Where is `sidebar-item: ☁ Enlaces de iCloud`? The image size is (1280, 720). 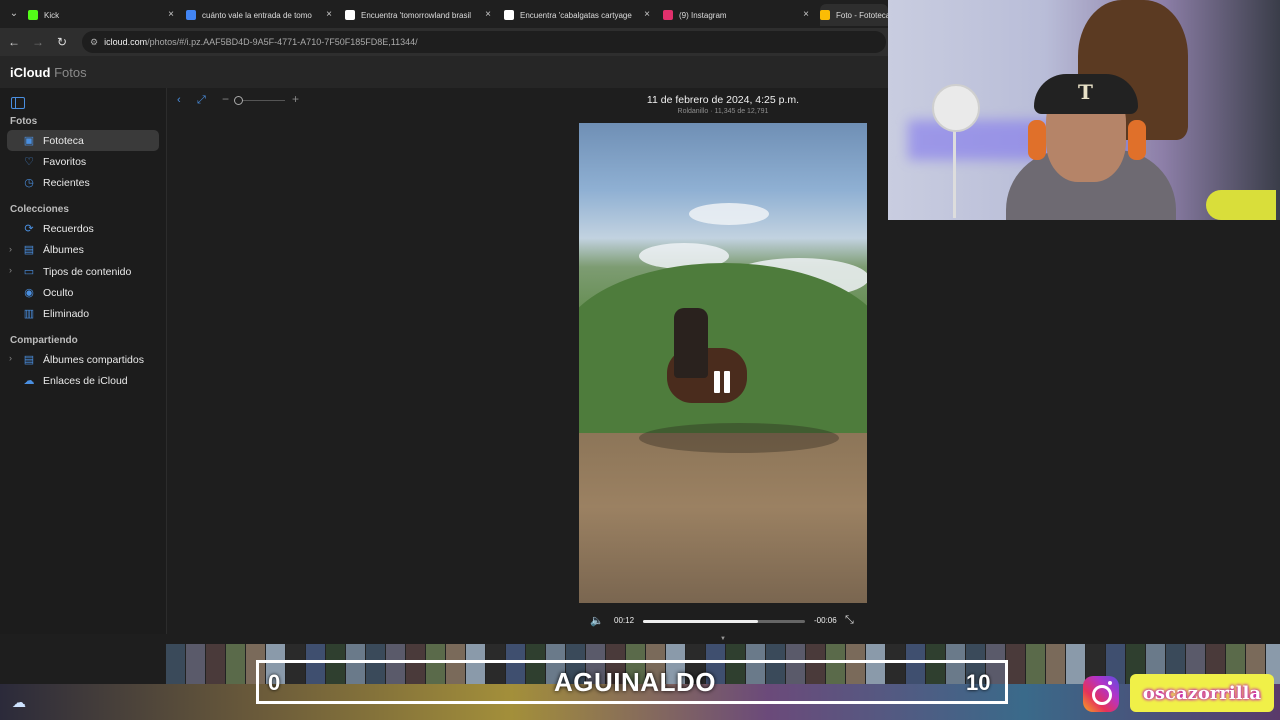 sidebar-item: ☁ Enlaces de iCloud is located at coordinates (83, 381).